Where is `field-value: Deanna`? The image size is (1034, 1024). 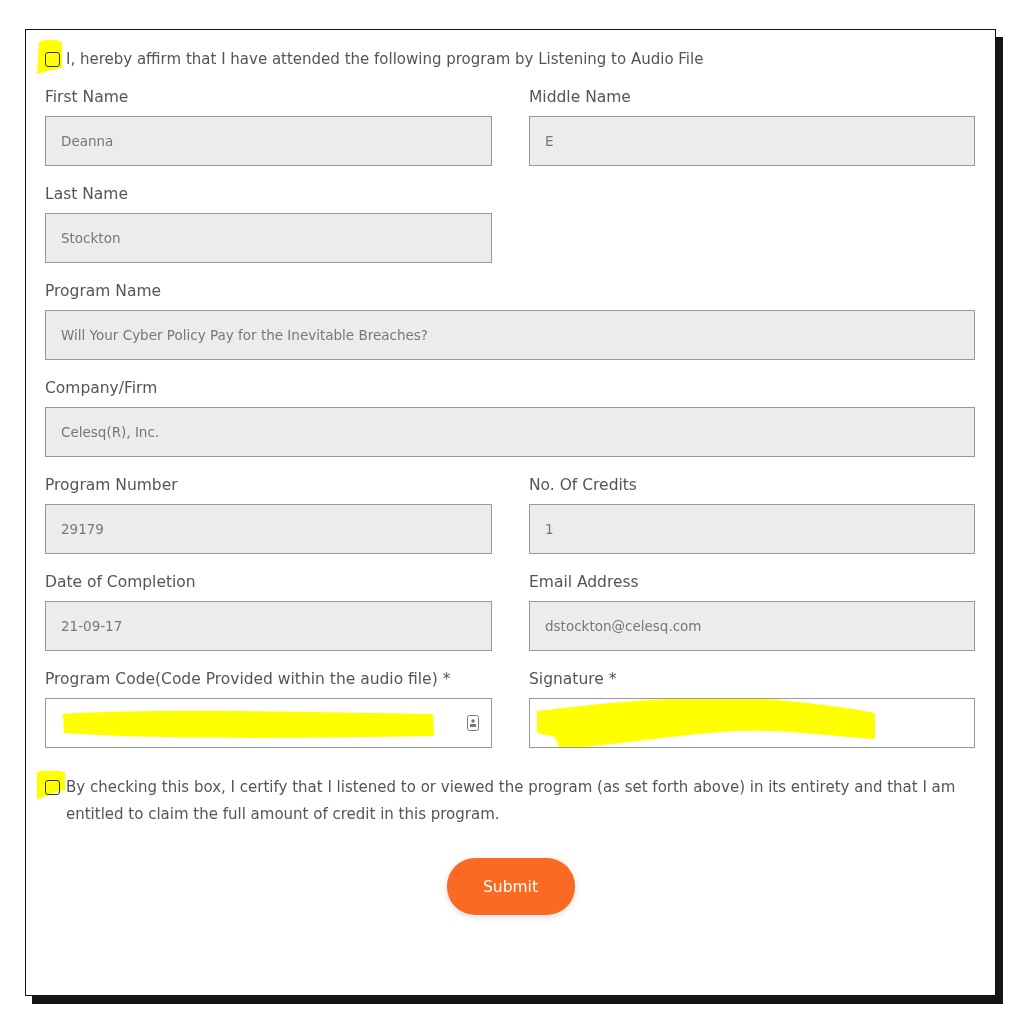 field-value: Deanna is located at coordinates (87, 141).